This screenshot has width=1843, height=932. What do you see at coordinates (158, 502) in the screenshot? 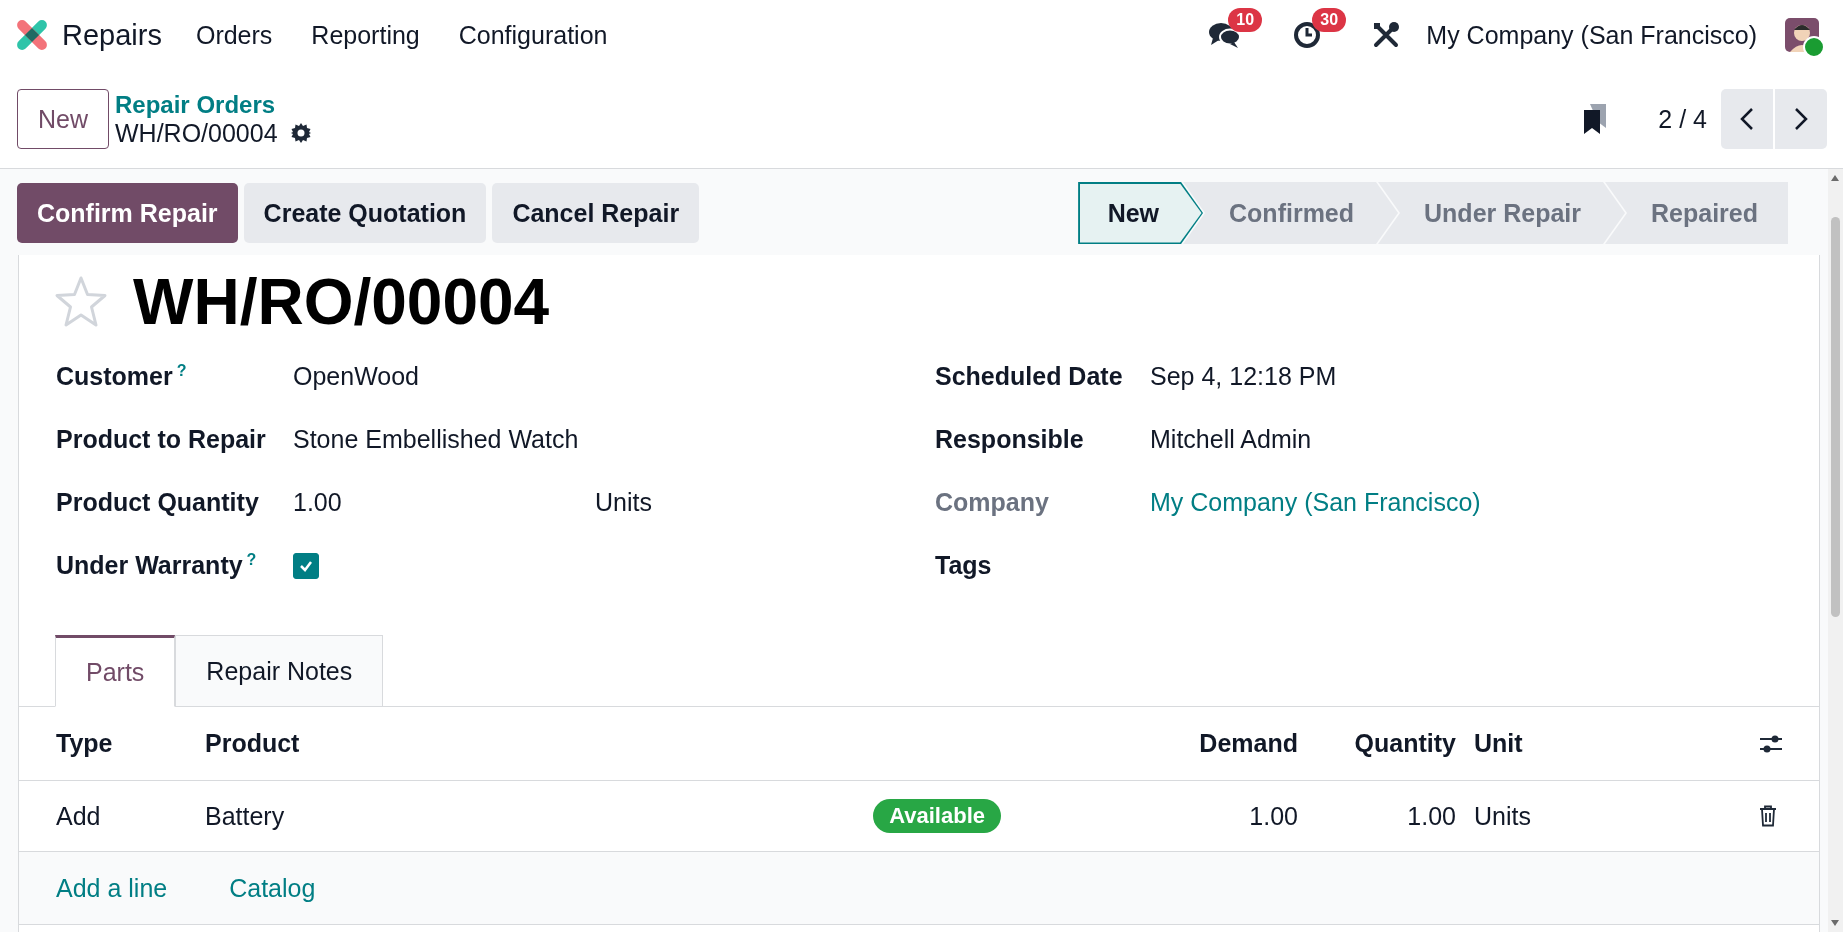
I see `field-label: Product Quantity` at bounding box center [158, 502].